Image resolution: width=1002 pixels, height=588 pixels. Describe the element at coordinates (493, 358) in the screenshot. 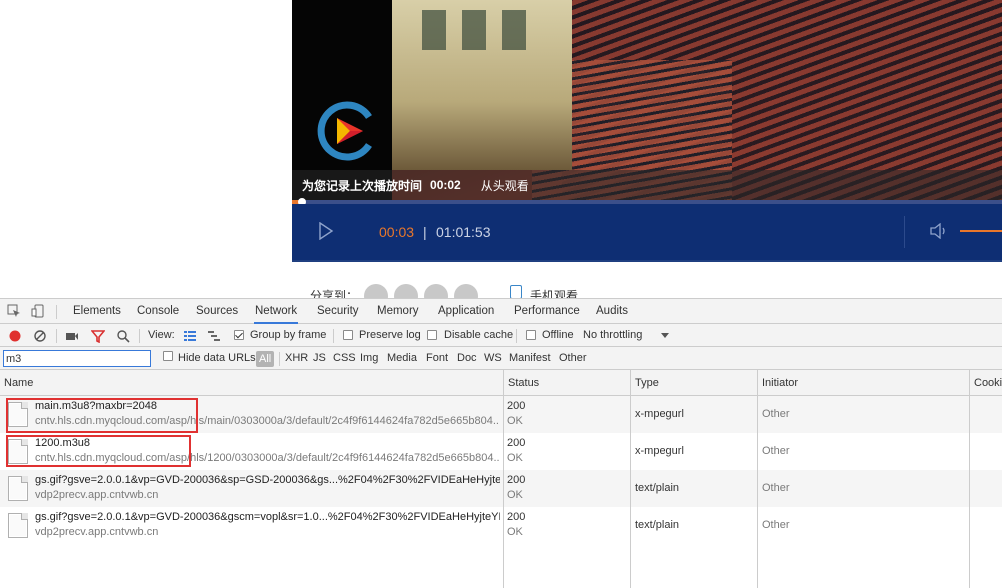

I see `type-filter-ws: WS` at that location.